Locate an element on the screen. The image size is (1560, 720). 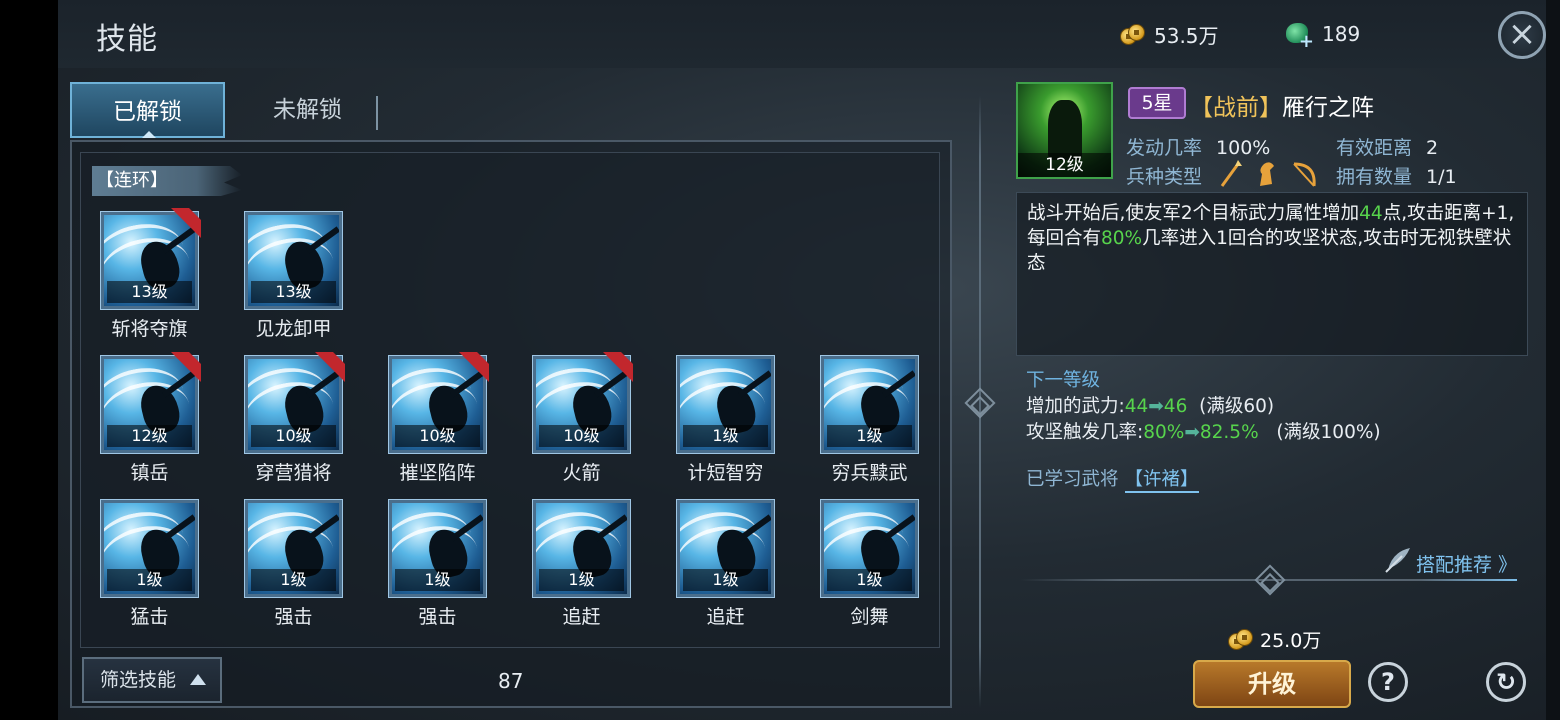
next-siege-to: 82.5% is located at coordinates (1229, 432).